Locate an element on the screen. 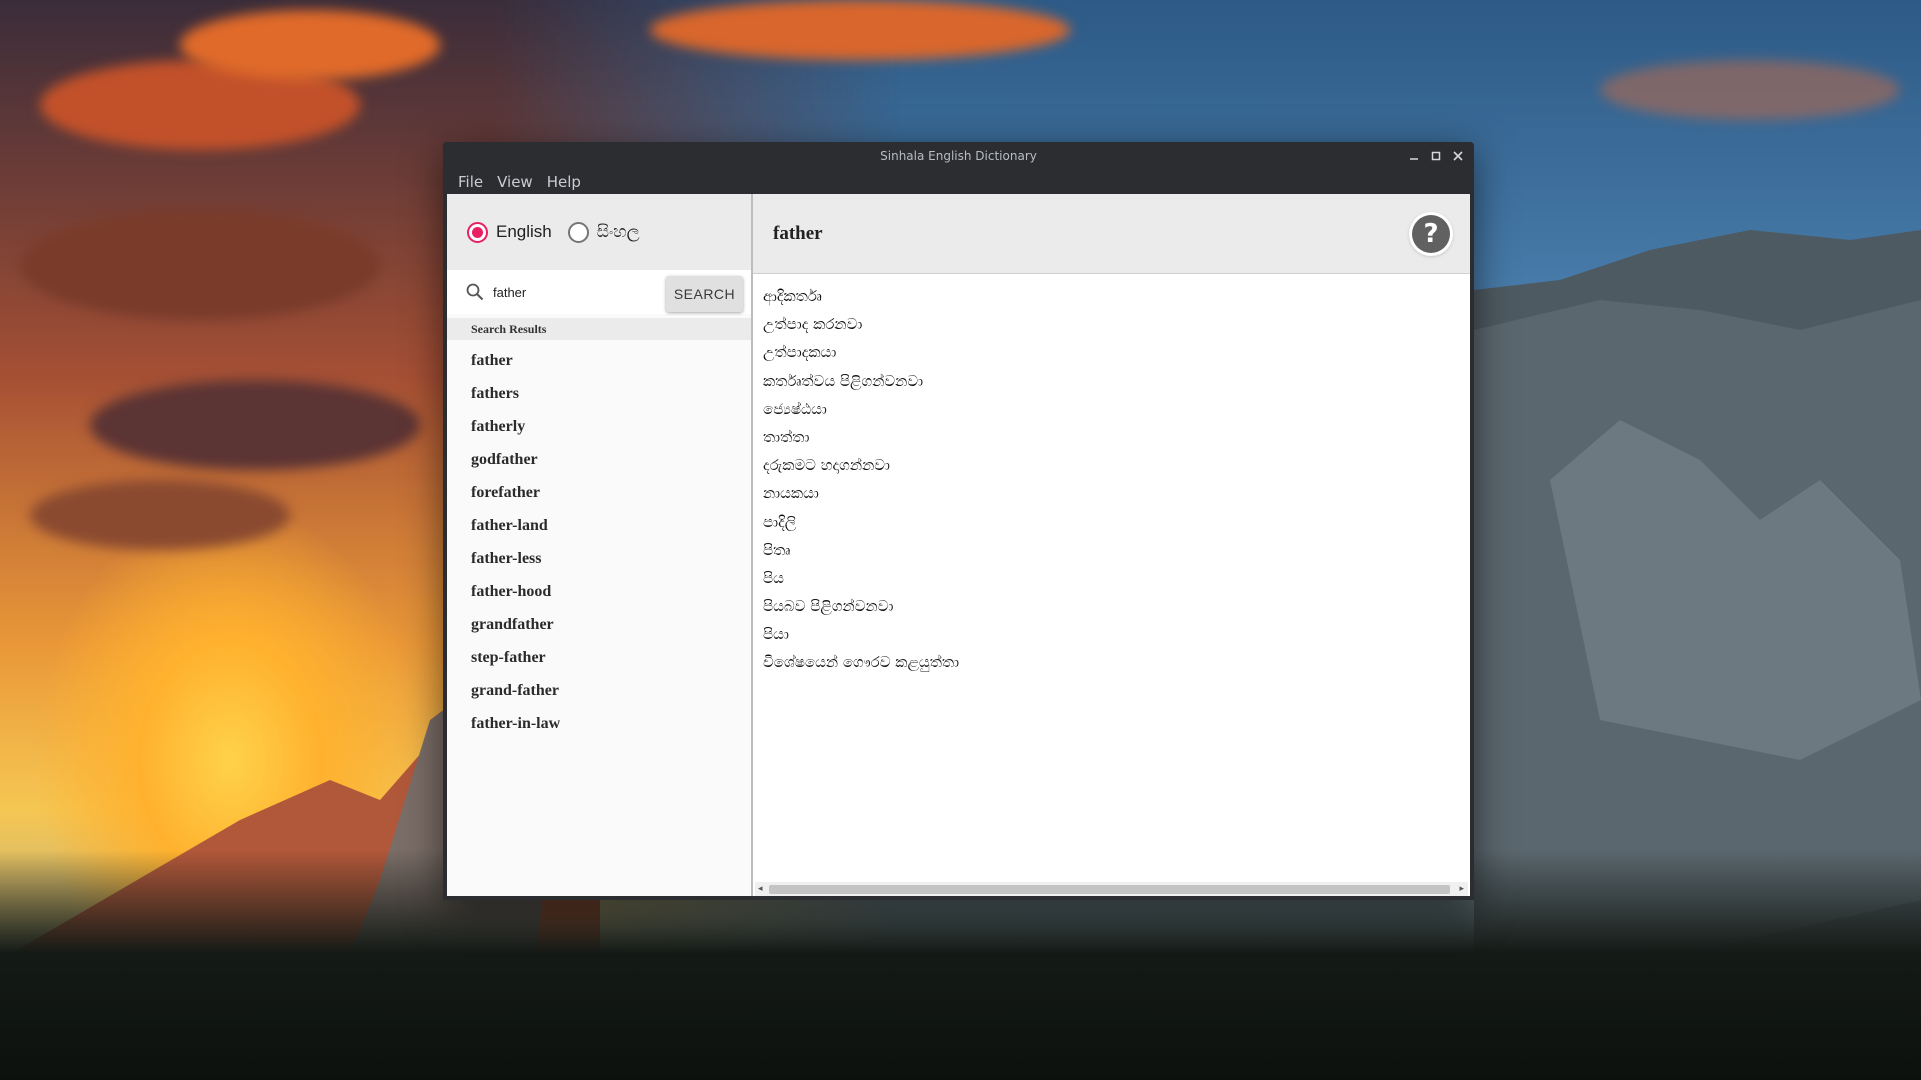 This screenshot has width=1921, height=1080. language-selector: English සිංහල is located at coordinates (599, 232).